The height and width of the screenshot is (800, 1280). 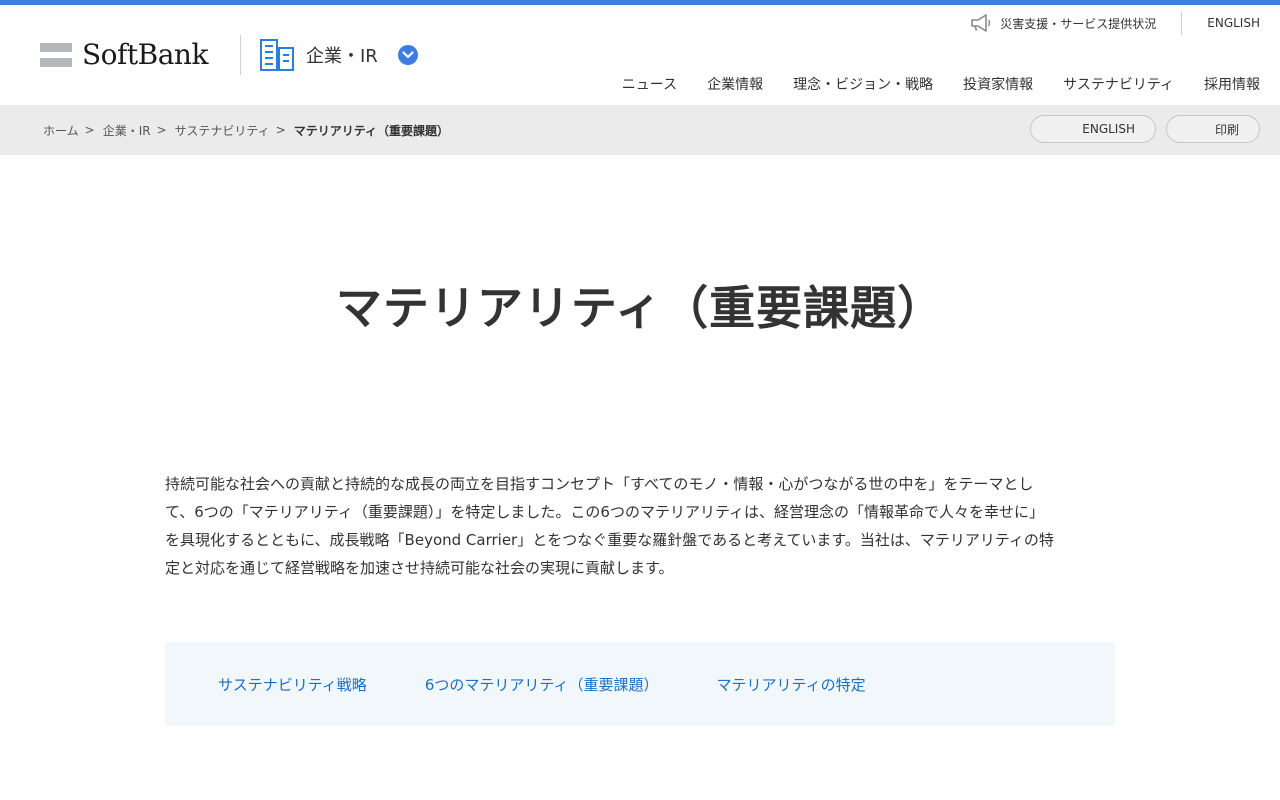 What do you see at coordinates (342, 56) in the screenshot?
I see `section-label: 企業・IR` at bounding box center [342, 56].